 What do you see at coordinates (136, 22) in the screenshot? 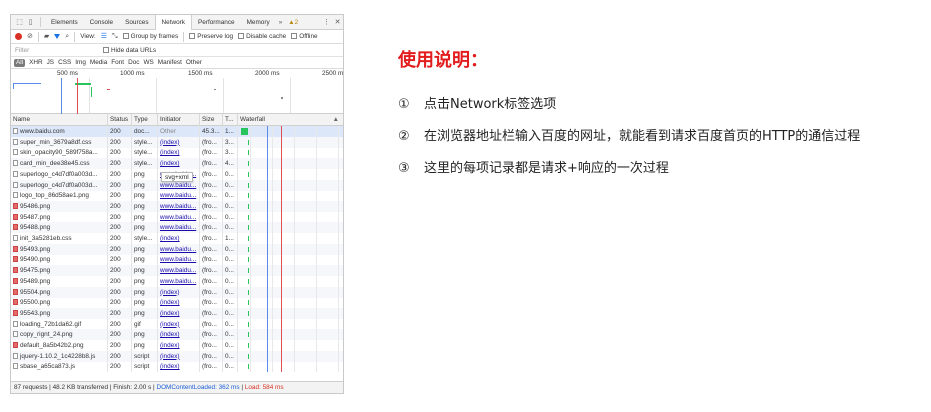
I see `tab-sources: Sources` at bounding box center [136, 22].